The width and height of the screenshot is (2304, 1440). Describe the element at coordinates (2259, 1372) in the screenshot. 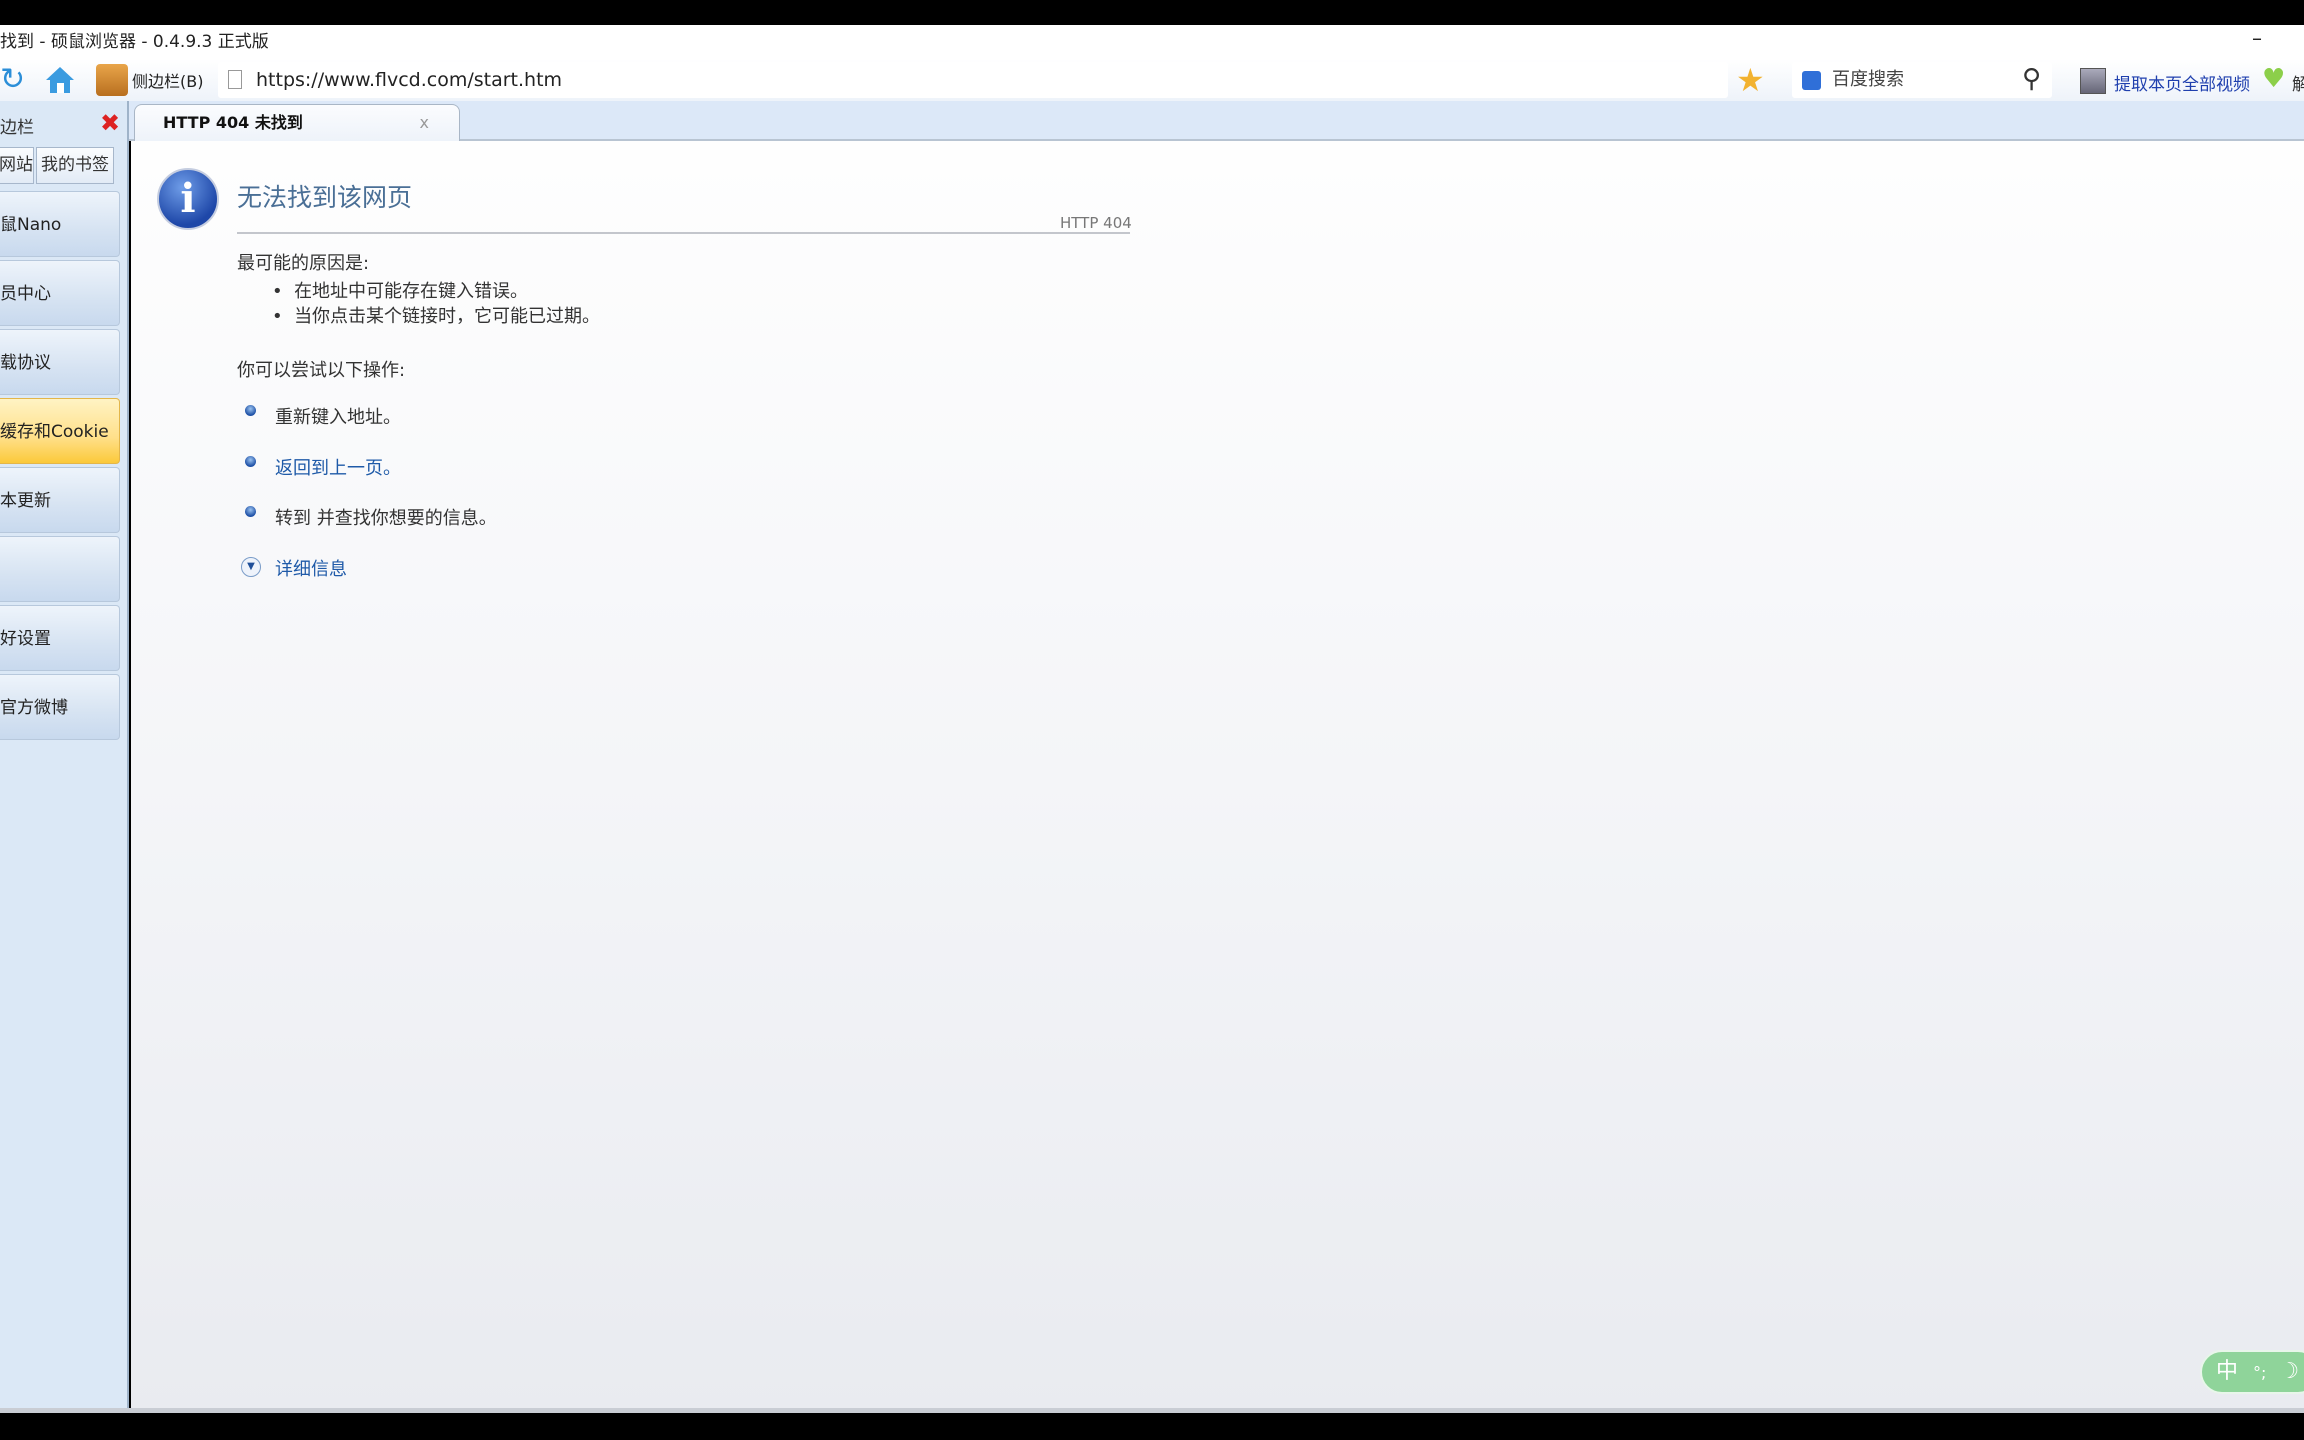

I see `ime-punct: °;` at that location.